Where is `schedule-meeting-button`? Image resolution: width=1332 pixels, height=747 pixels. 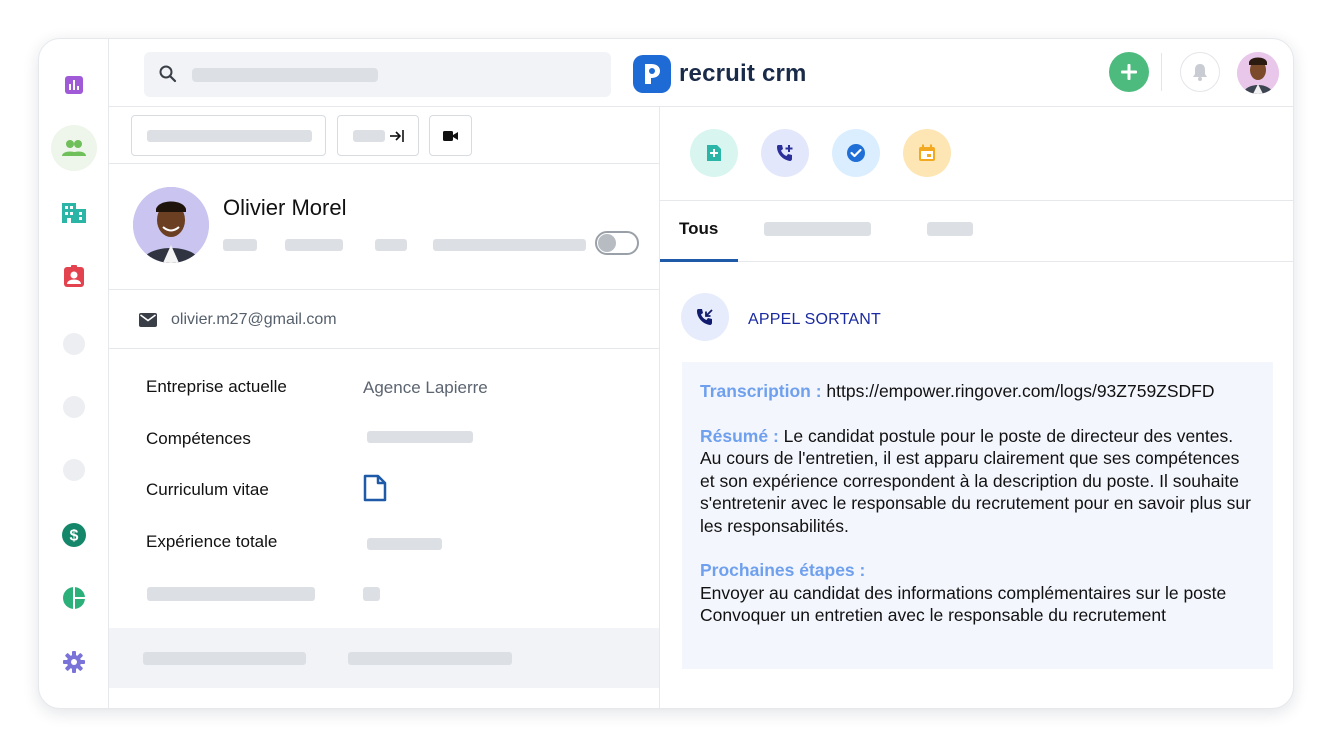 schedule-meeting-button is located at coordinates (927, 153).